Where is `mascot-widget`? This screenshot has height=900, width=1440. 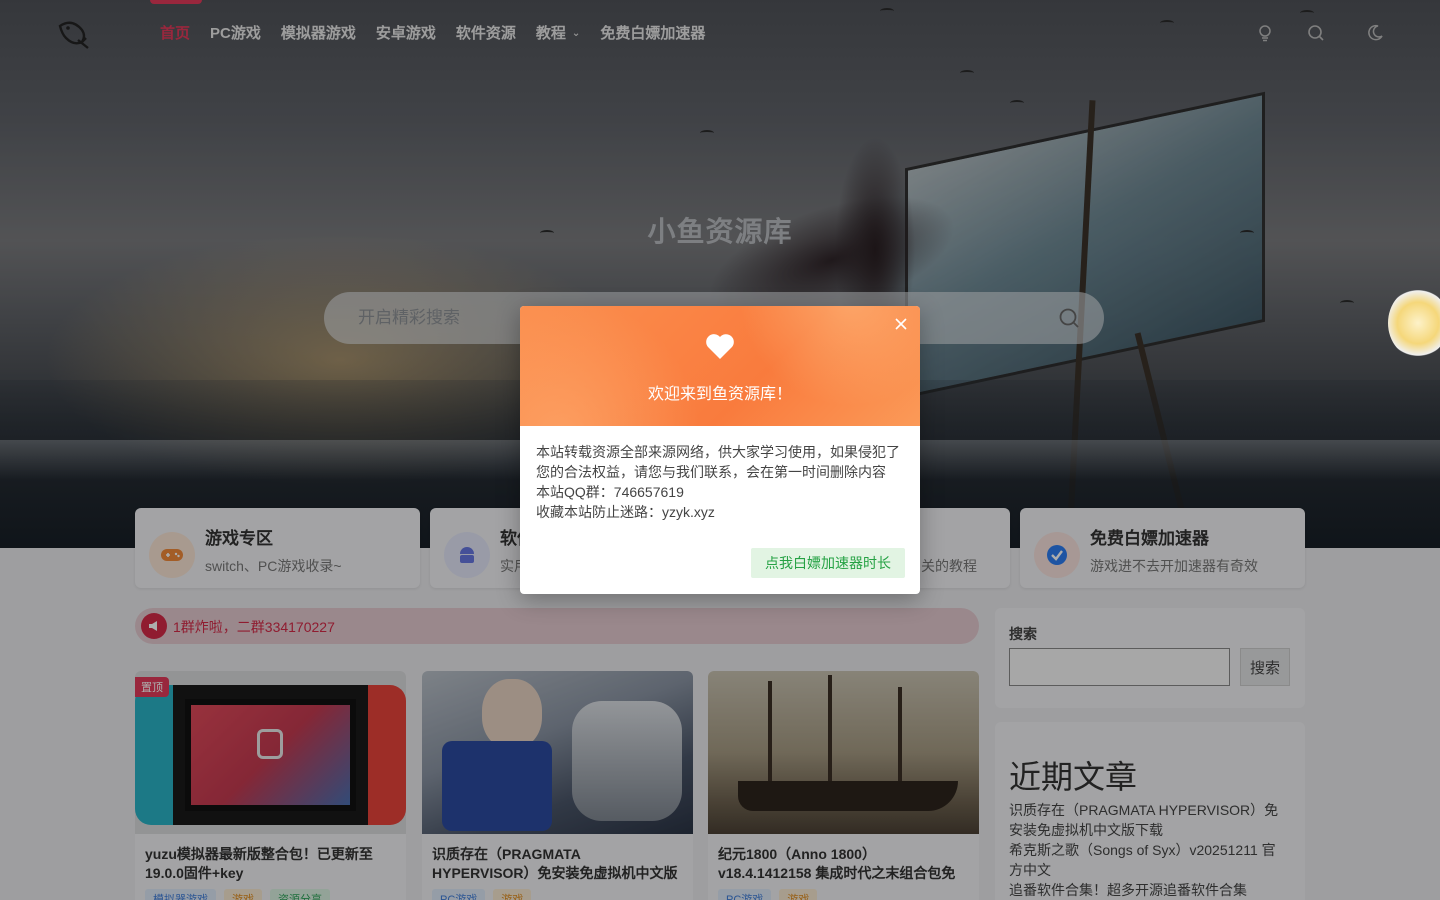 mascot-widget is located at coordinates (1414, 323).